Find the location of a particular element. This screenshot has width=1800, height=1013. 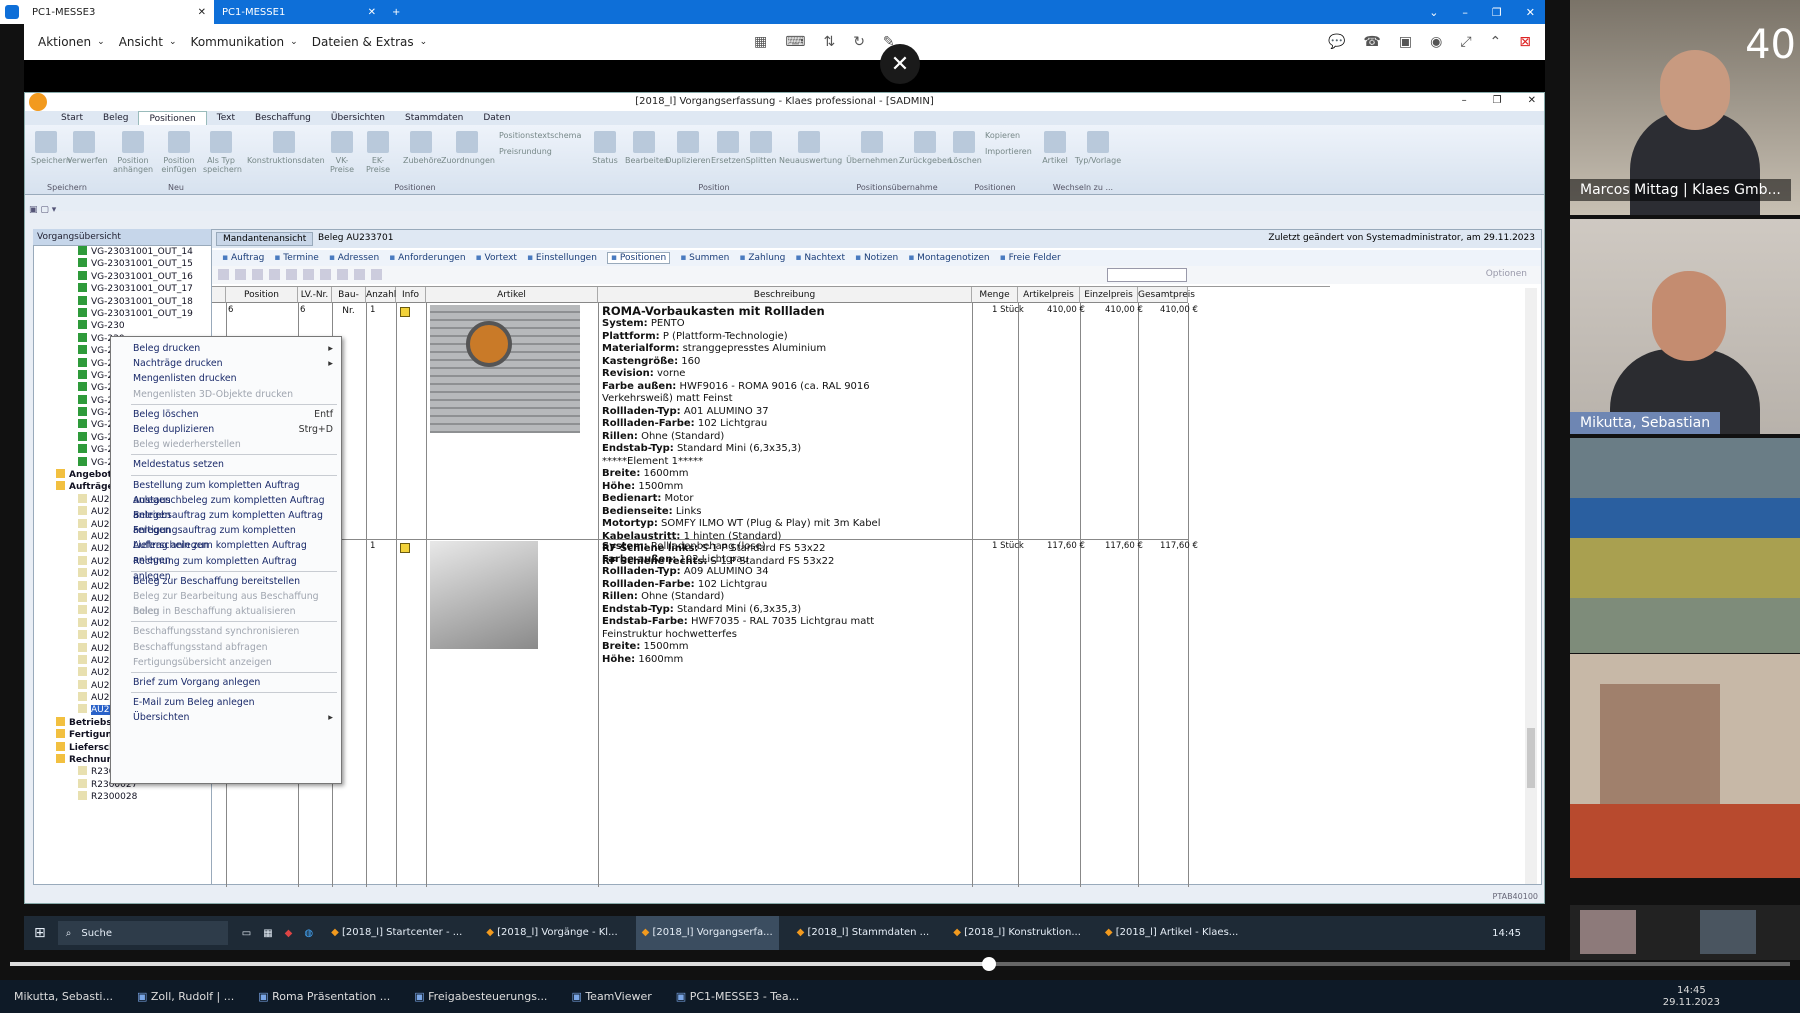

column-header-gesamtpreis: Gesamtpreis is located at coordinates (1166, 295).